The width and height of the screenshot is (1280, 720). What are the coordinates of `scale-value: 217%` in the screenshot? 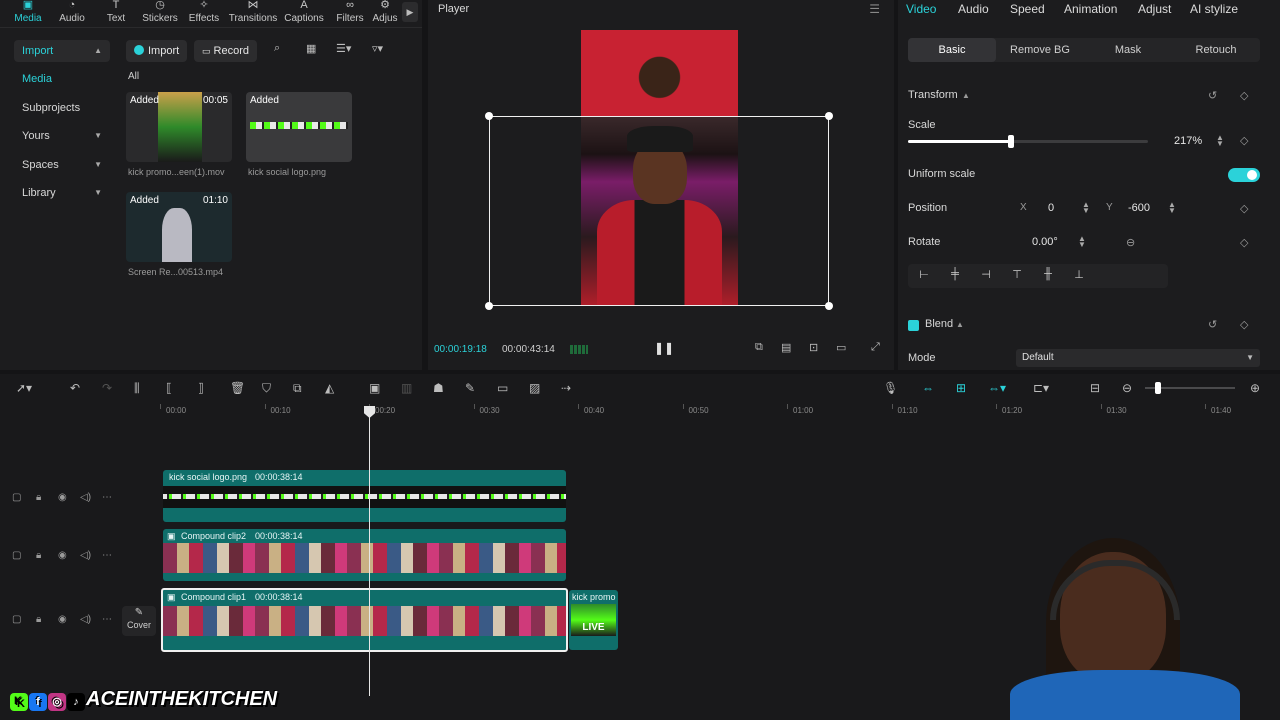 It's located at (1188, 141).